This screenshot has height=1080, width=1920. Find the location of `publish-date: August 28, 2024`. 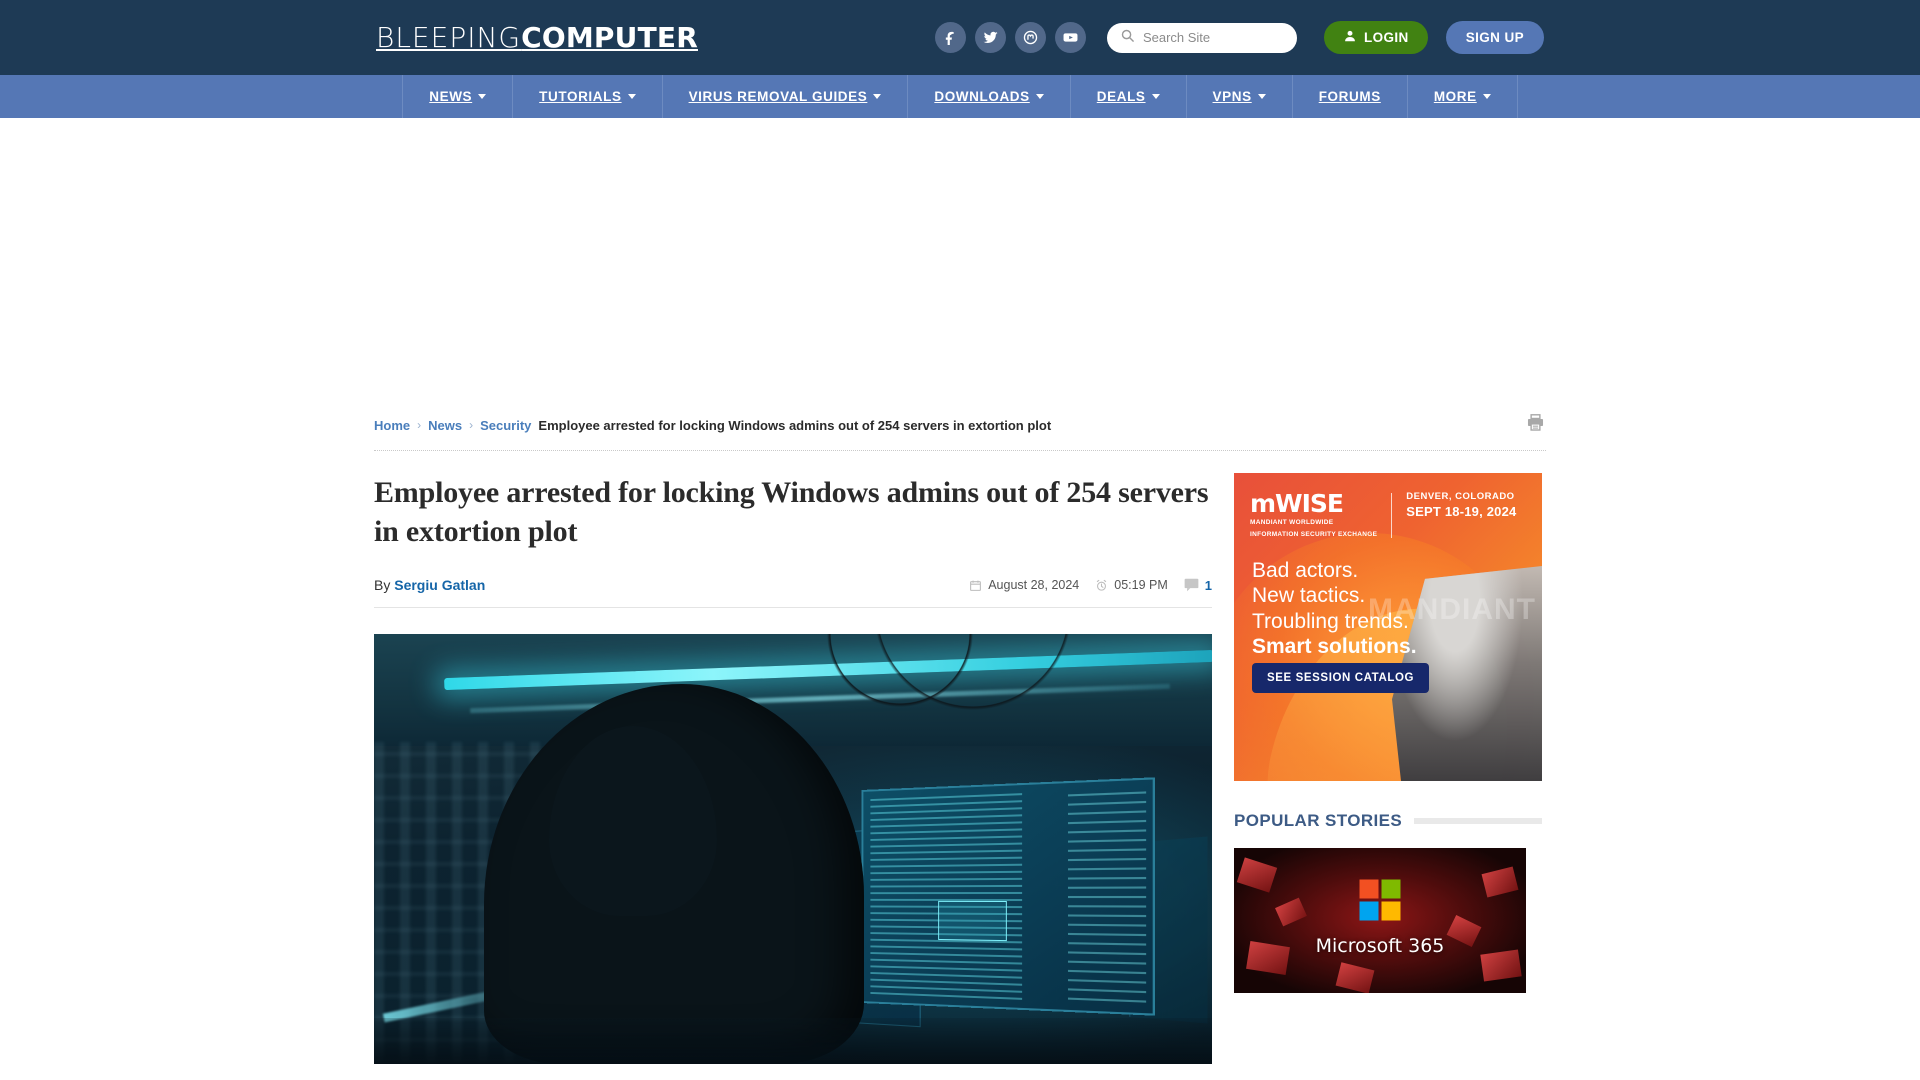

publish-date: August 28, 2024 is located at coordinates (1024, 585).